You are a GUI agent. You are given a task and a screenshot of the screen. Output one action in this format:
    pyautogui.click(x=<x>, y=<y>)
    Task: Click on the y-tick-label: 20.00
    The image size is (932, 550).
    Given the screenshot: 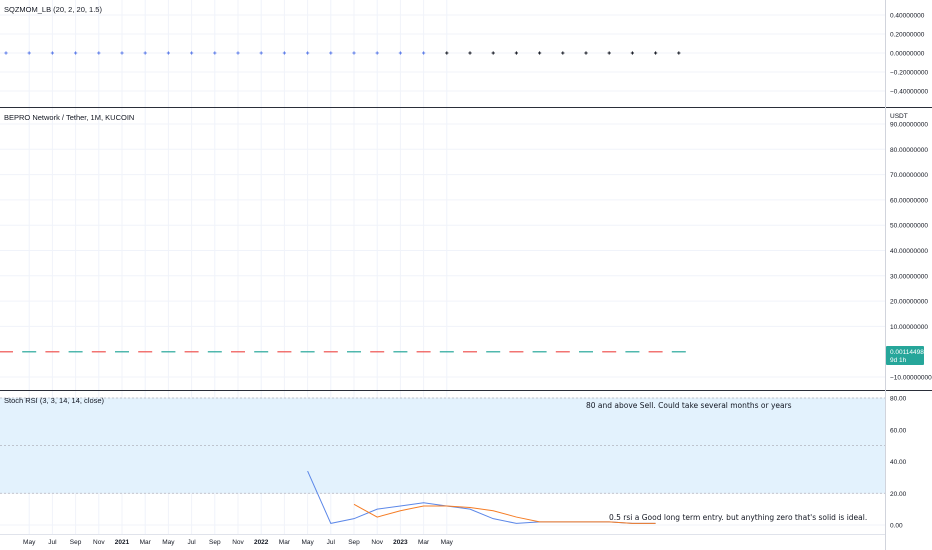 What is the action you would take?
    pyautogui.click(x=898, y=494)
    